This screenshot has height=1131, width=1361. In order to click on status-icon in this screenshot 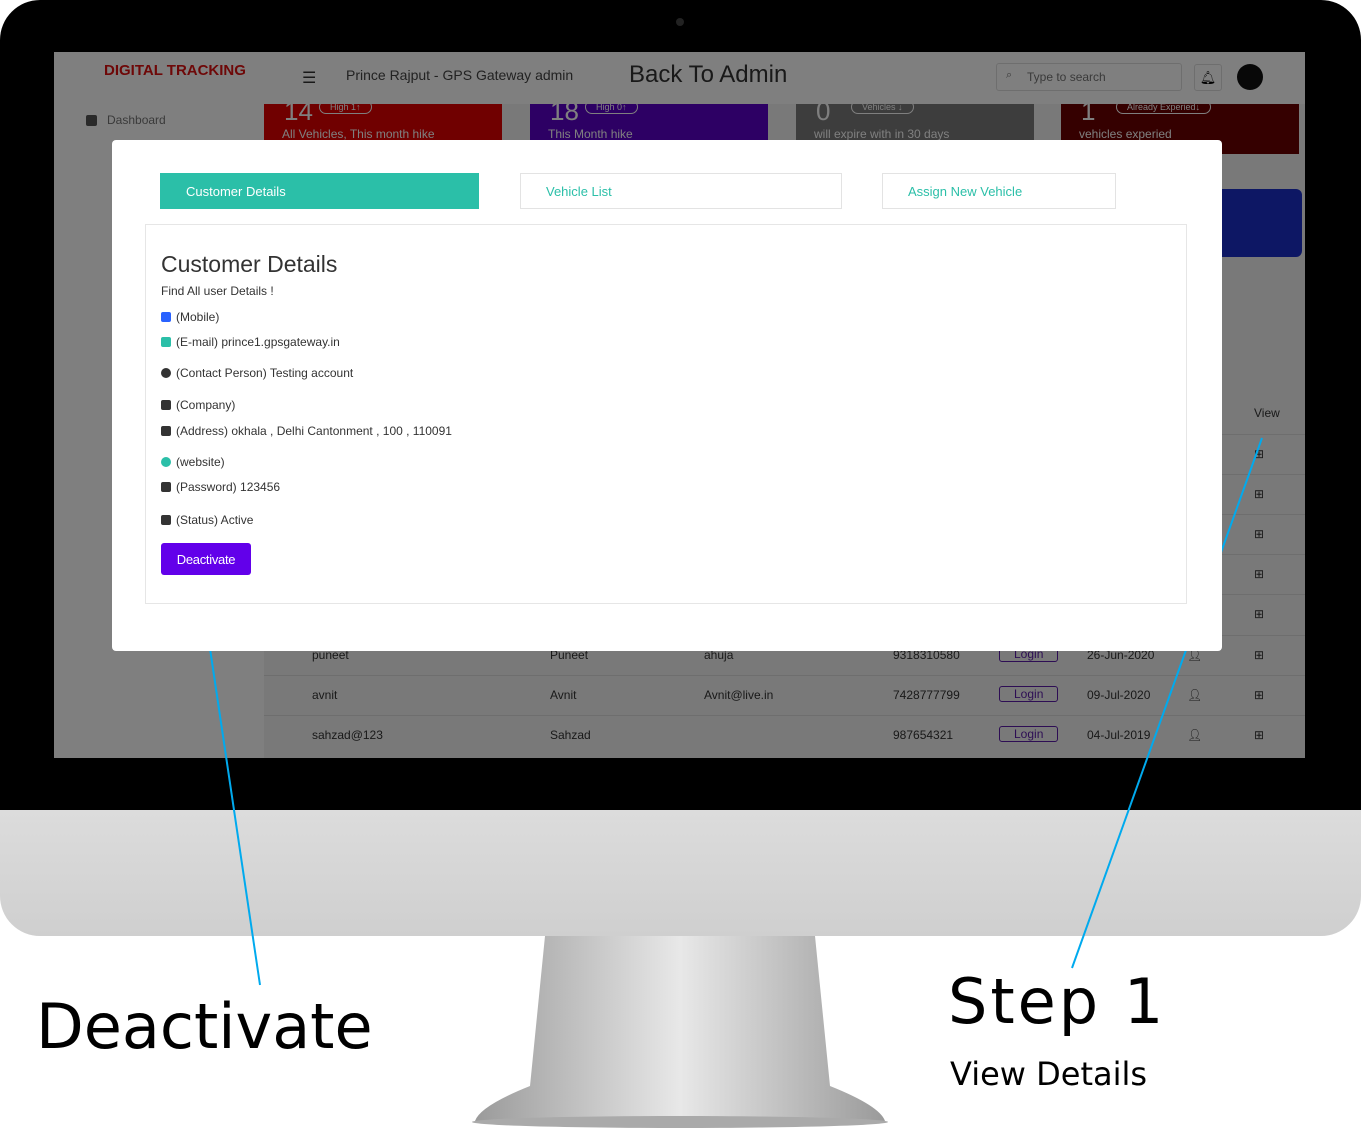, I will do `click(166, 520)`.